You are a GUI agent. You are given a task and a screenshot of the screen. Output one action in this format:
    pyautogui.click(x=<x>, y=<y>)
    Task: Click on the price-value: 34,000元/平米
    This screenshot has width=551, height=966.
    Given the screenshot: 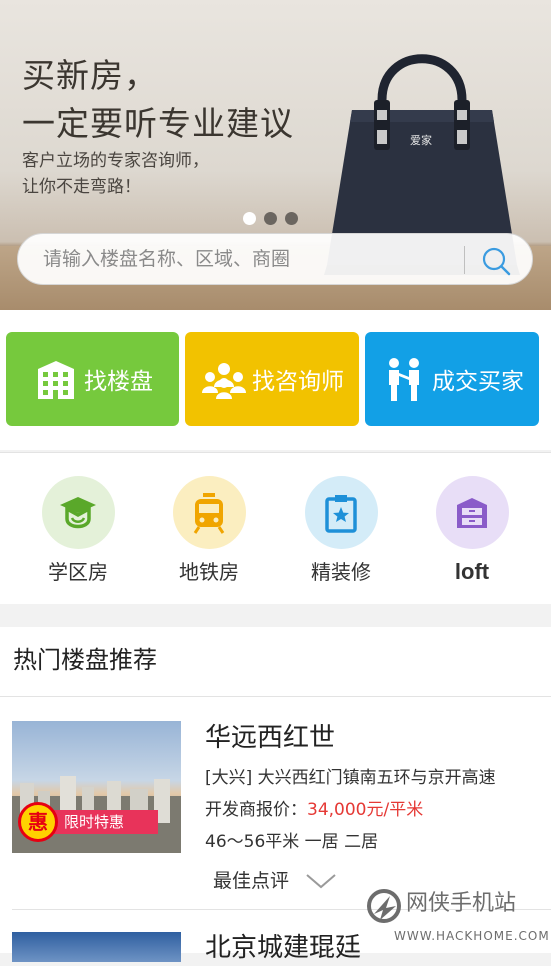 What is the action you would take?
    pyautogui.click(x=365, y=810)
    